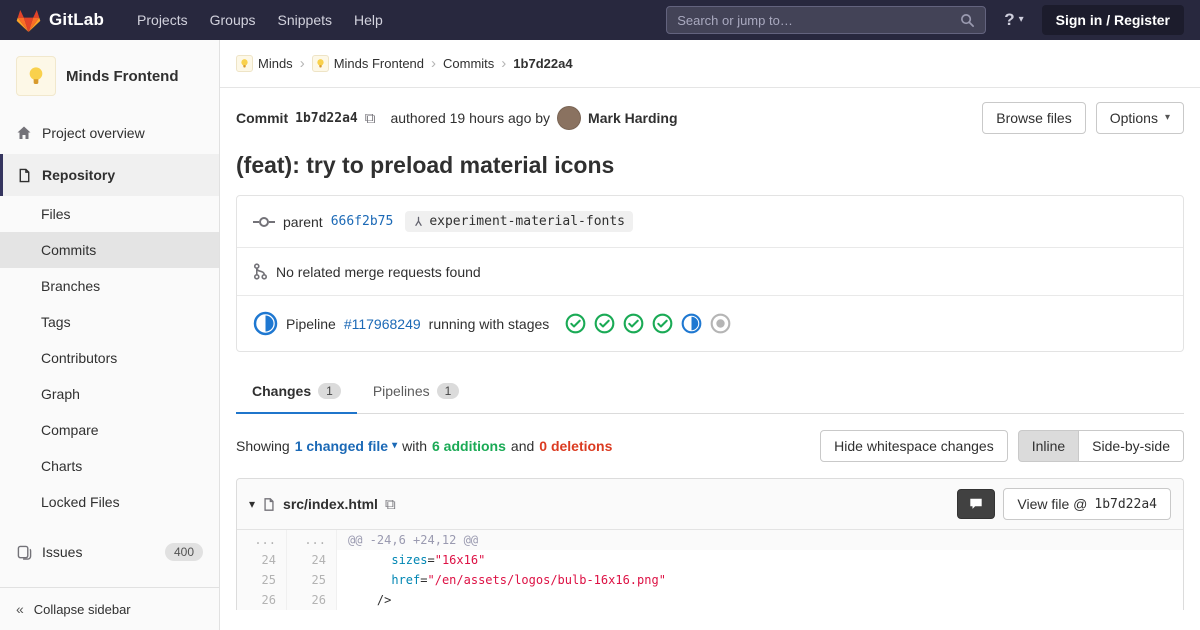 The height and width of the screenshot is (630, 1200). I want to click on with-label: with, so click(414, 446).